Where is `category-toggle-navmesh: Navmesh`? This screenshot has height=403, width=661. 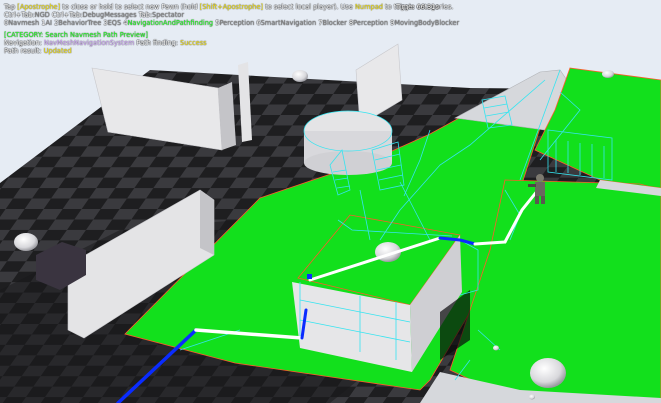 category-toggle-navmesh: Navmesh is located at coordinates (23, 23).